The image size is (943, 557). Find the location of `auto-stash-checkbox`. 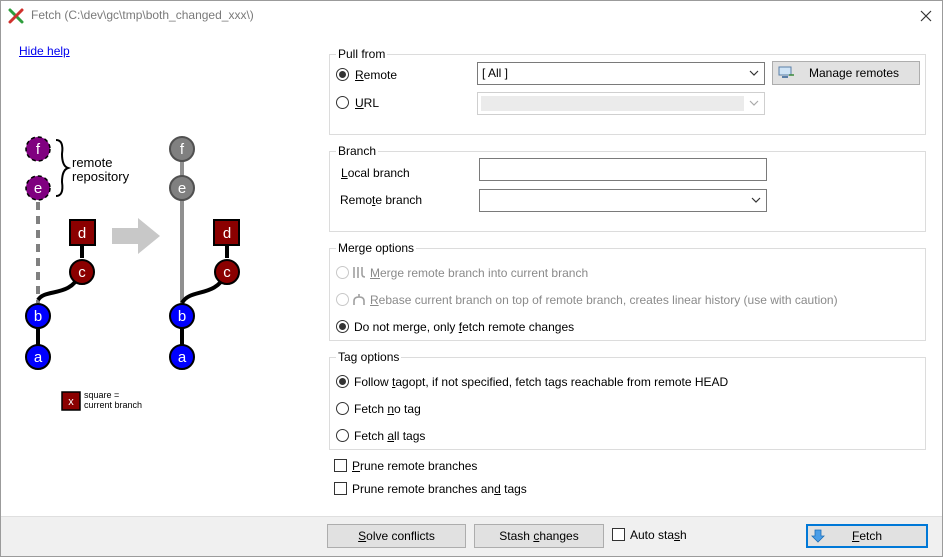

auto-stash-checkbox is located at coordinates (618, 534).